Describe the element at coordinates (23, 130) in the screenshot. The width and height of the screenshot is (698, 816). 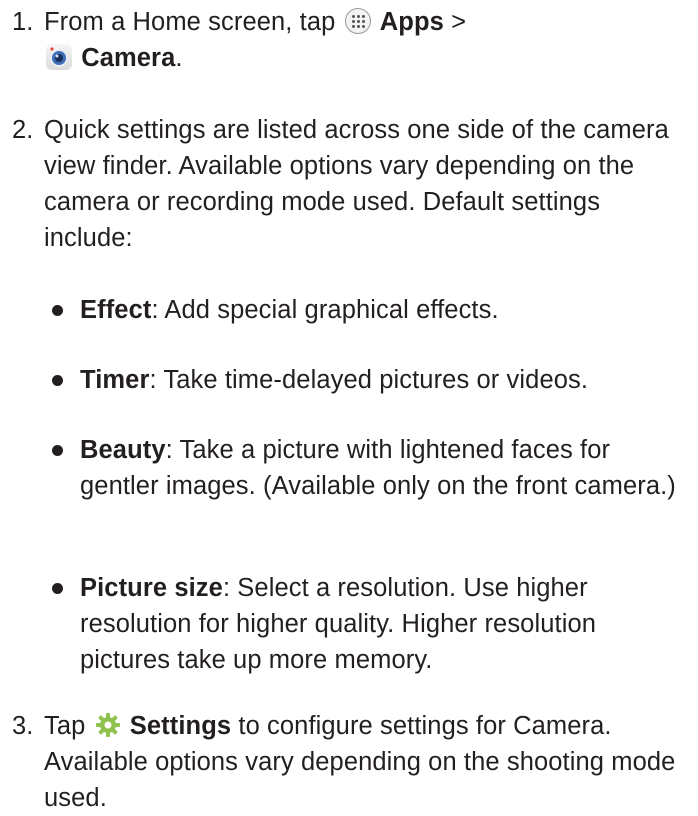
I see `step-number: 2.` at that location.